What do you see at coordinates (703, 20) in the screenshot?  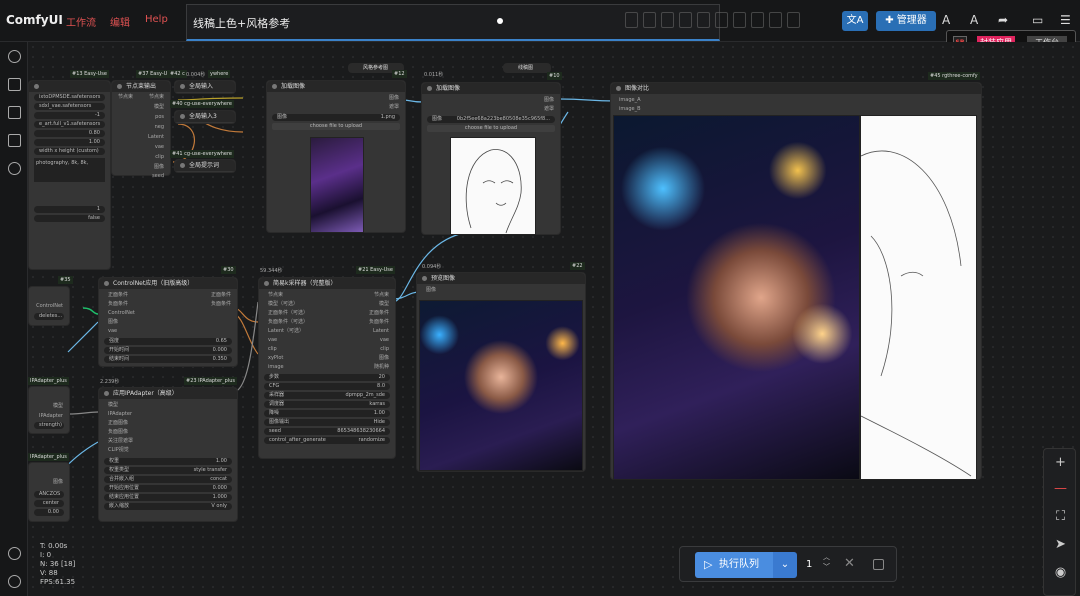 I see `align-middle-icon` at bounding box center [703, 20].